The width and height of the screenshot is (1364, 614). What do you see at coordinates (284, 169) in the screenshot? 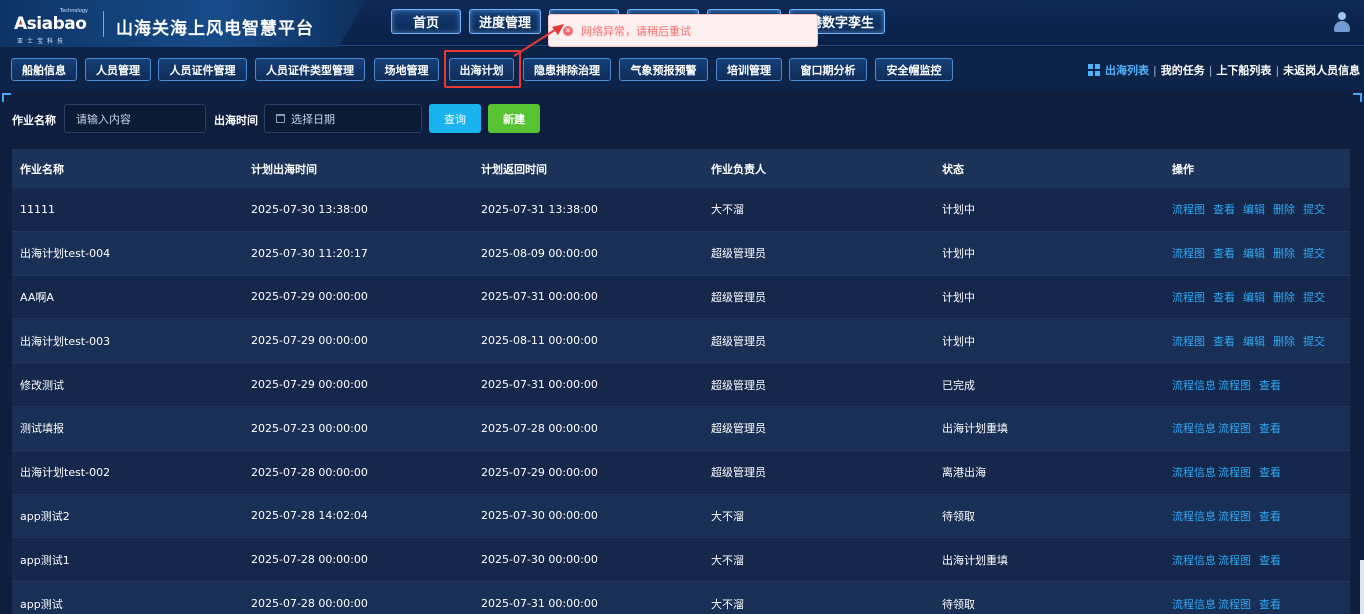
I see `column-header-depart-time: 计划出海时间` at bounding box center [284, 169].